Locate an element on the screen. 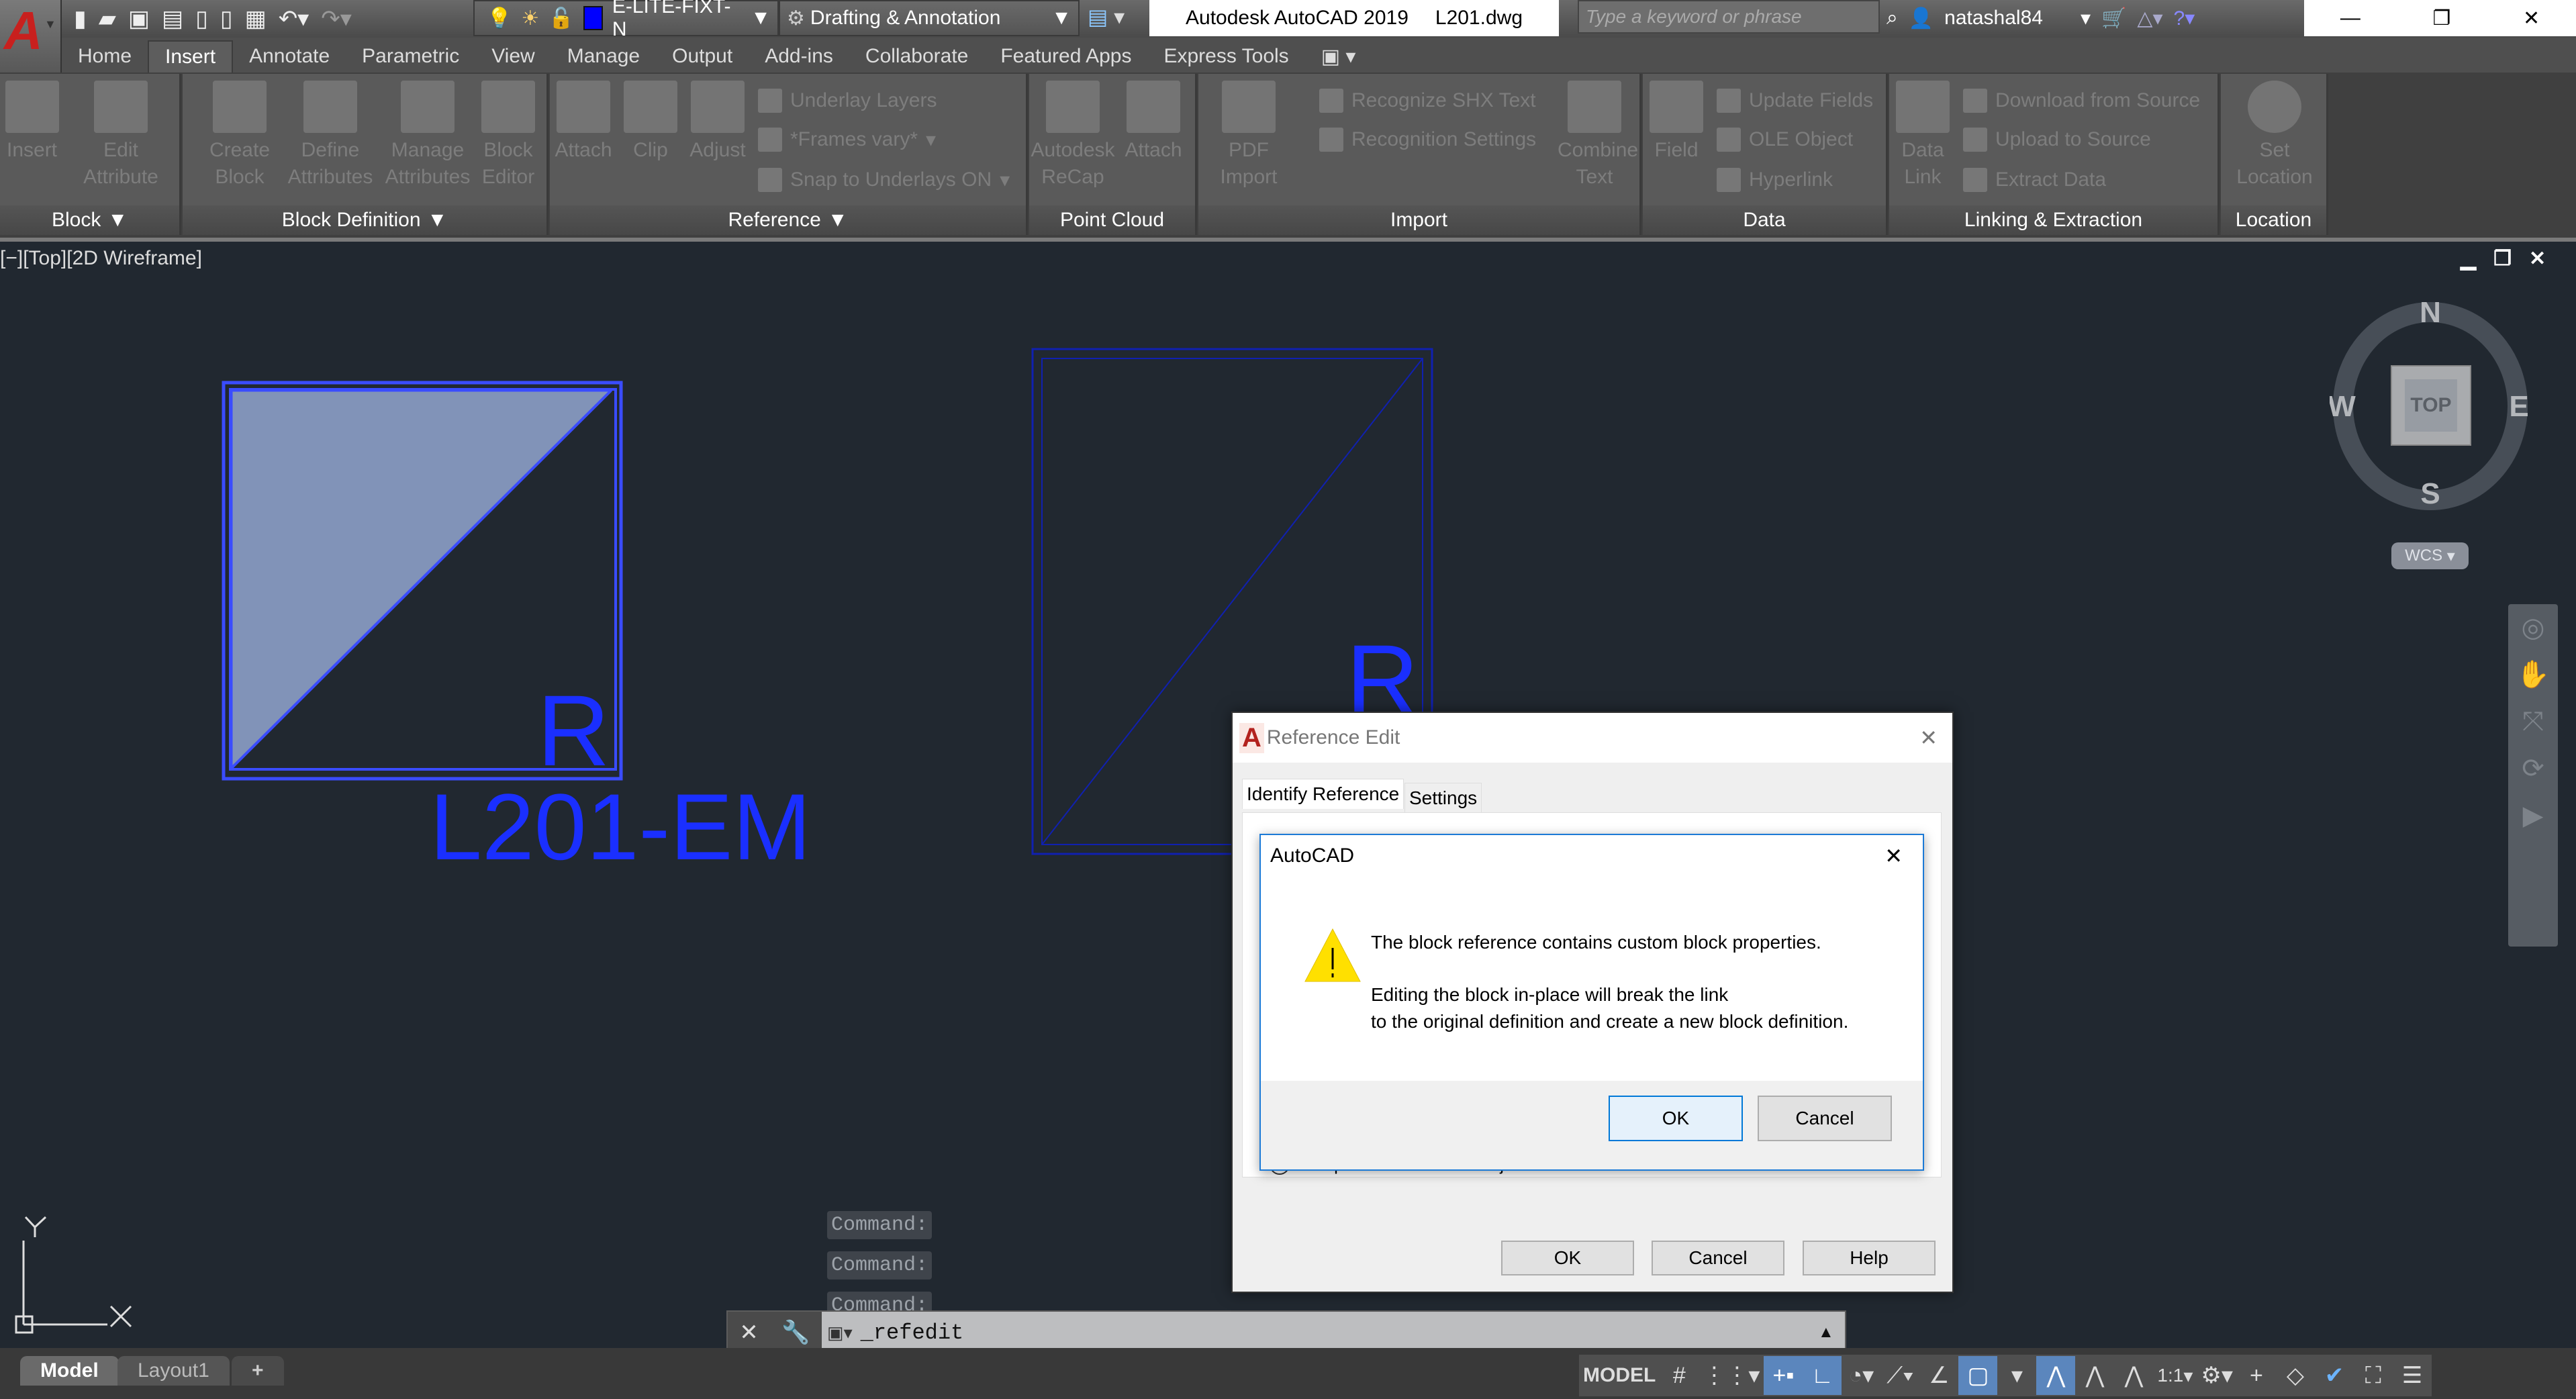 The width and height of the screenshot is (2576, 1399). isometric-icon: ⟋▾ is located at coordinates (1899, 1375).